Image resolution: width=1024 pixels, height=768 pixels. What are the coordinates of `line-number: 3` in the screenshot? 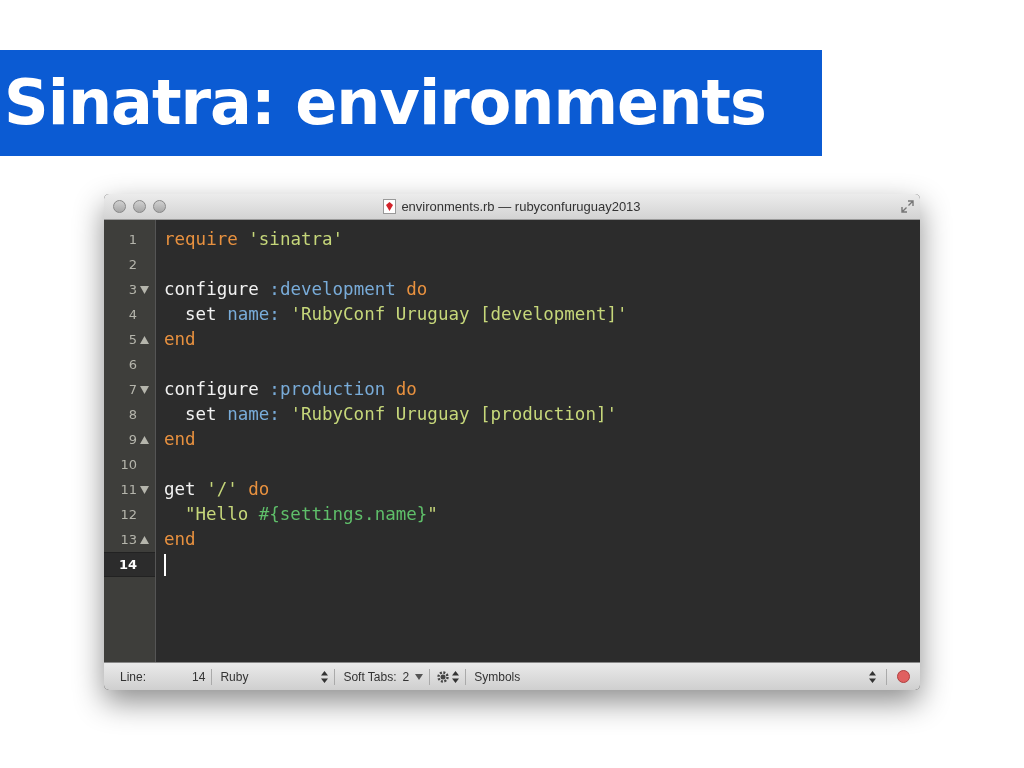 It's located at (132, 289).